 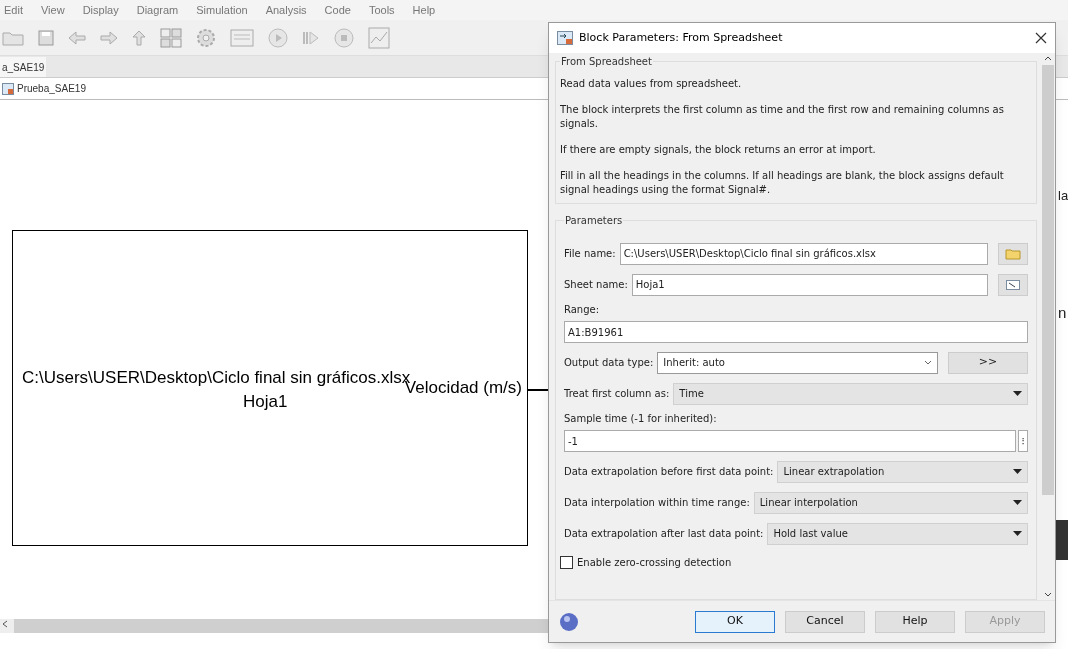 I want to click on field-label: Sheet name:, so click(x=596, y=285).